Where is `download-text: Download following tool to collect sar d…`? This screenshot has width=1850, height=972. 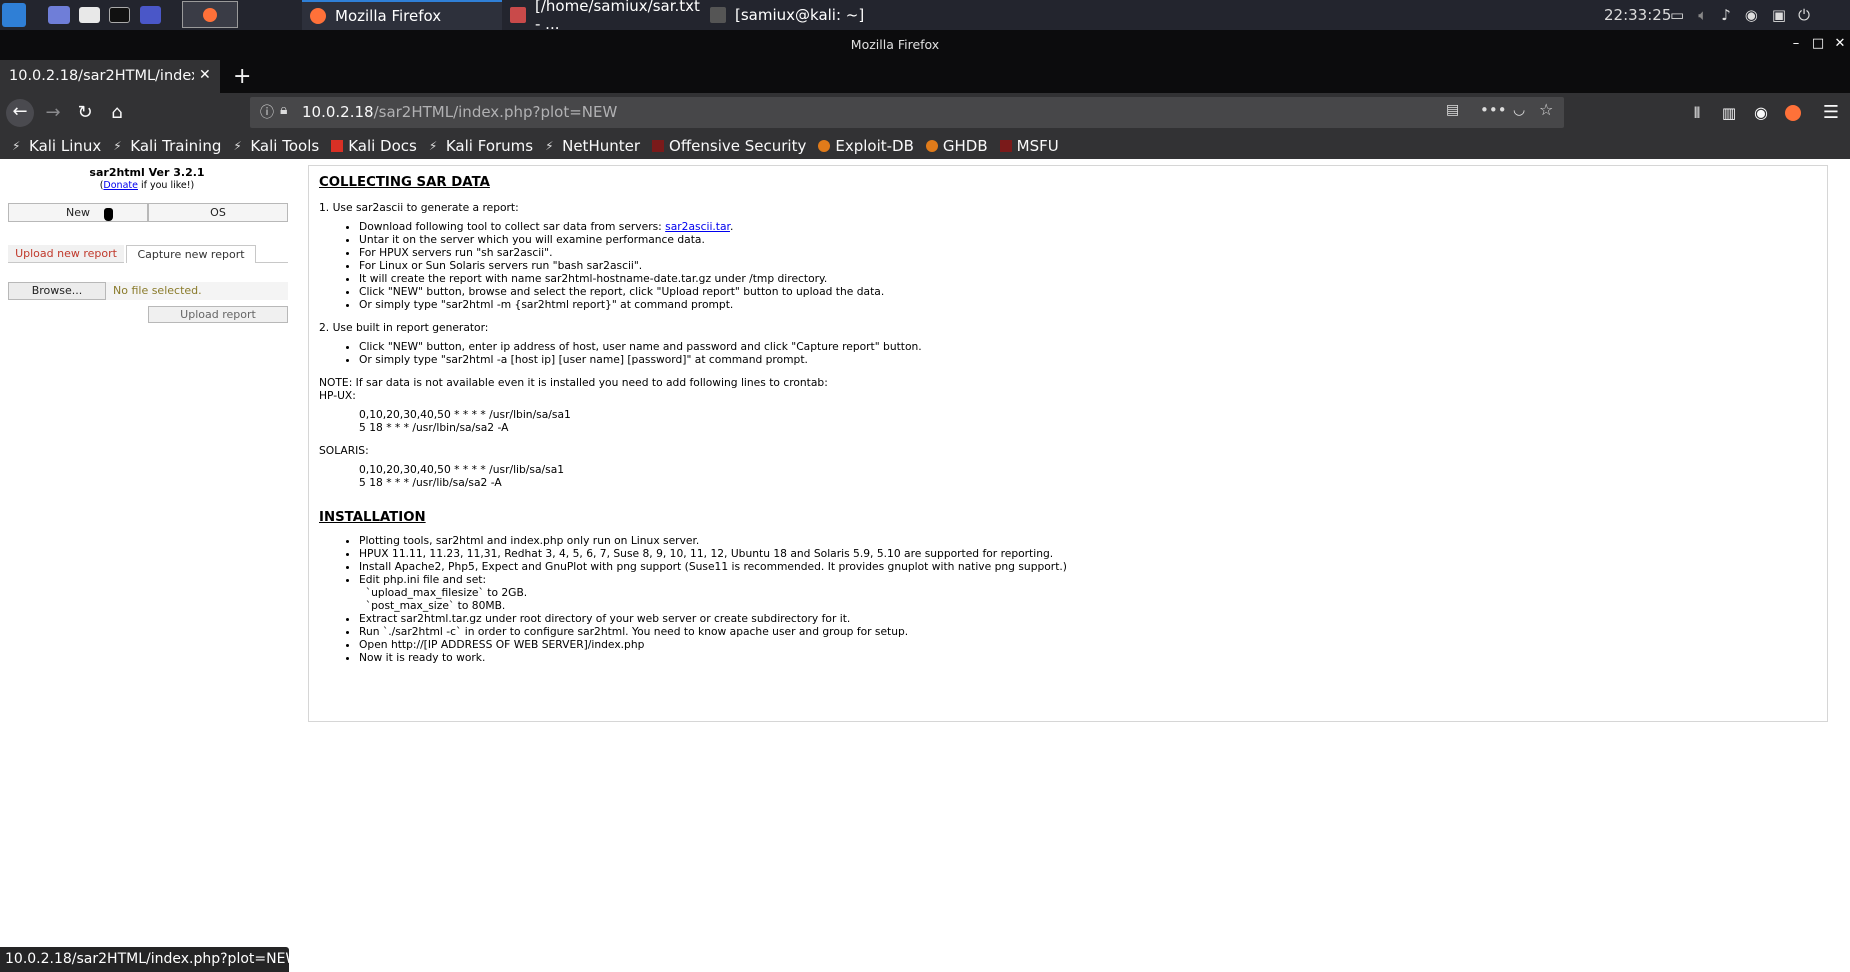 download-text: Download following tool to collect sar d… is located at coordinates (512, 226).